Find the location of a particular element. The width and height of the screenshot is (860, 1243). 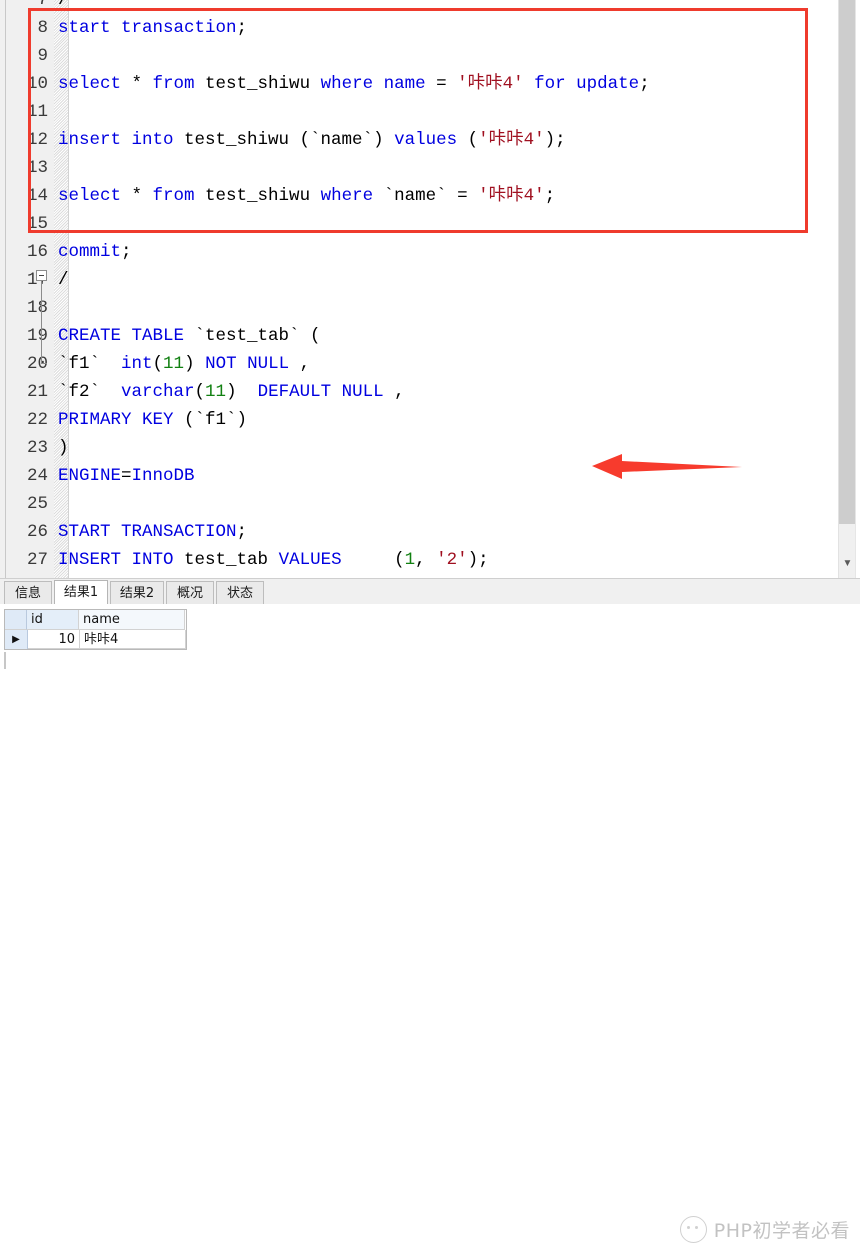

fold-toggle-icon is located at coordinates (41, 275).